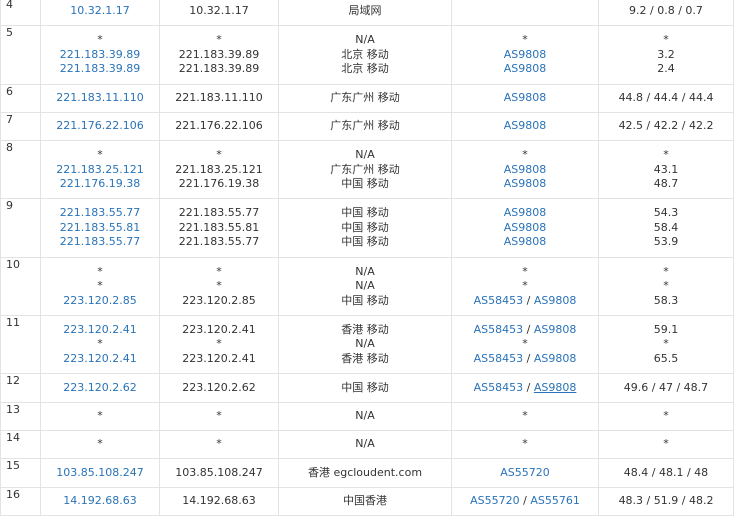 This screenshot has height=516, width=734. I want to click on ip-link: 221.183.55.81, so click(100, 228).